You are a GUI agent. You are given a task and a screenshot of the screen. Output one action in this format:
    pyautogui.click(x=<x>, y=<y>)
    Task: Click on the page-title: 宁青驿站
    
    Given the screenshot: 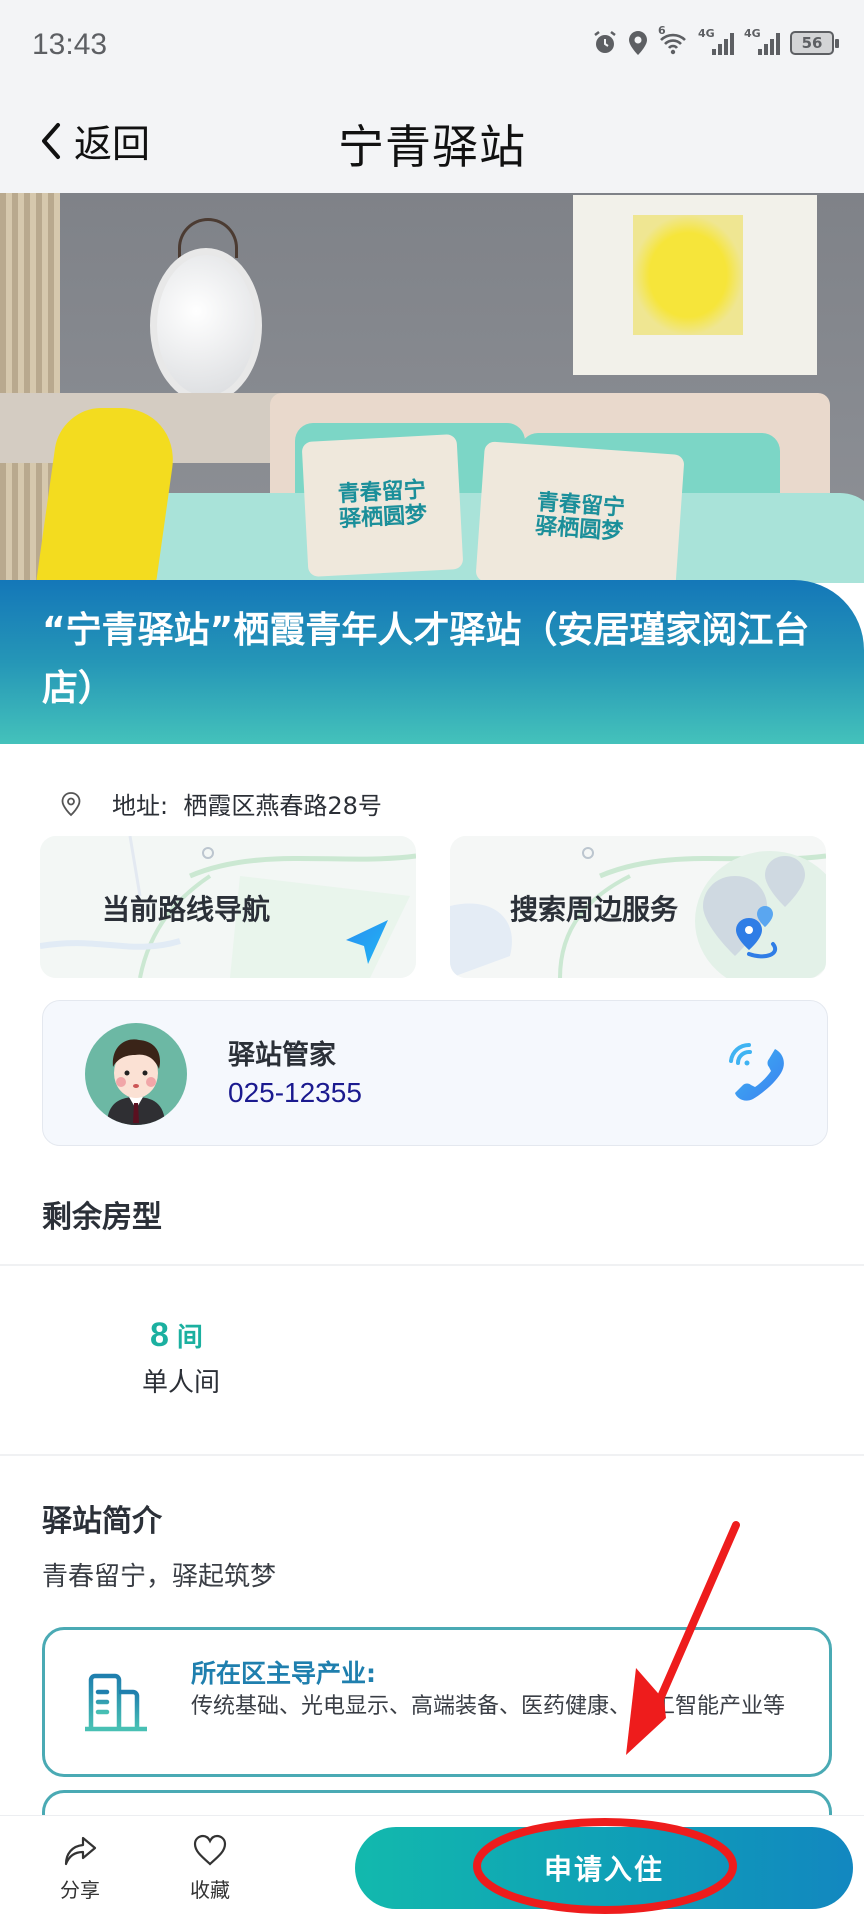 What is the action you would take?
    pyautogui.click(x=432, y=147)
    